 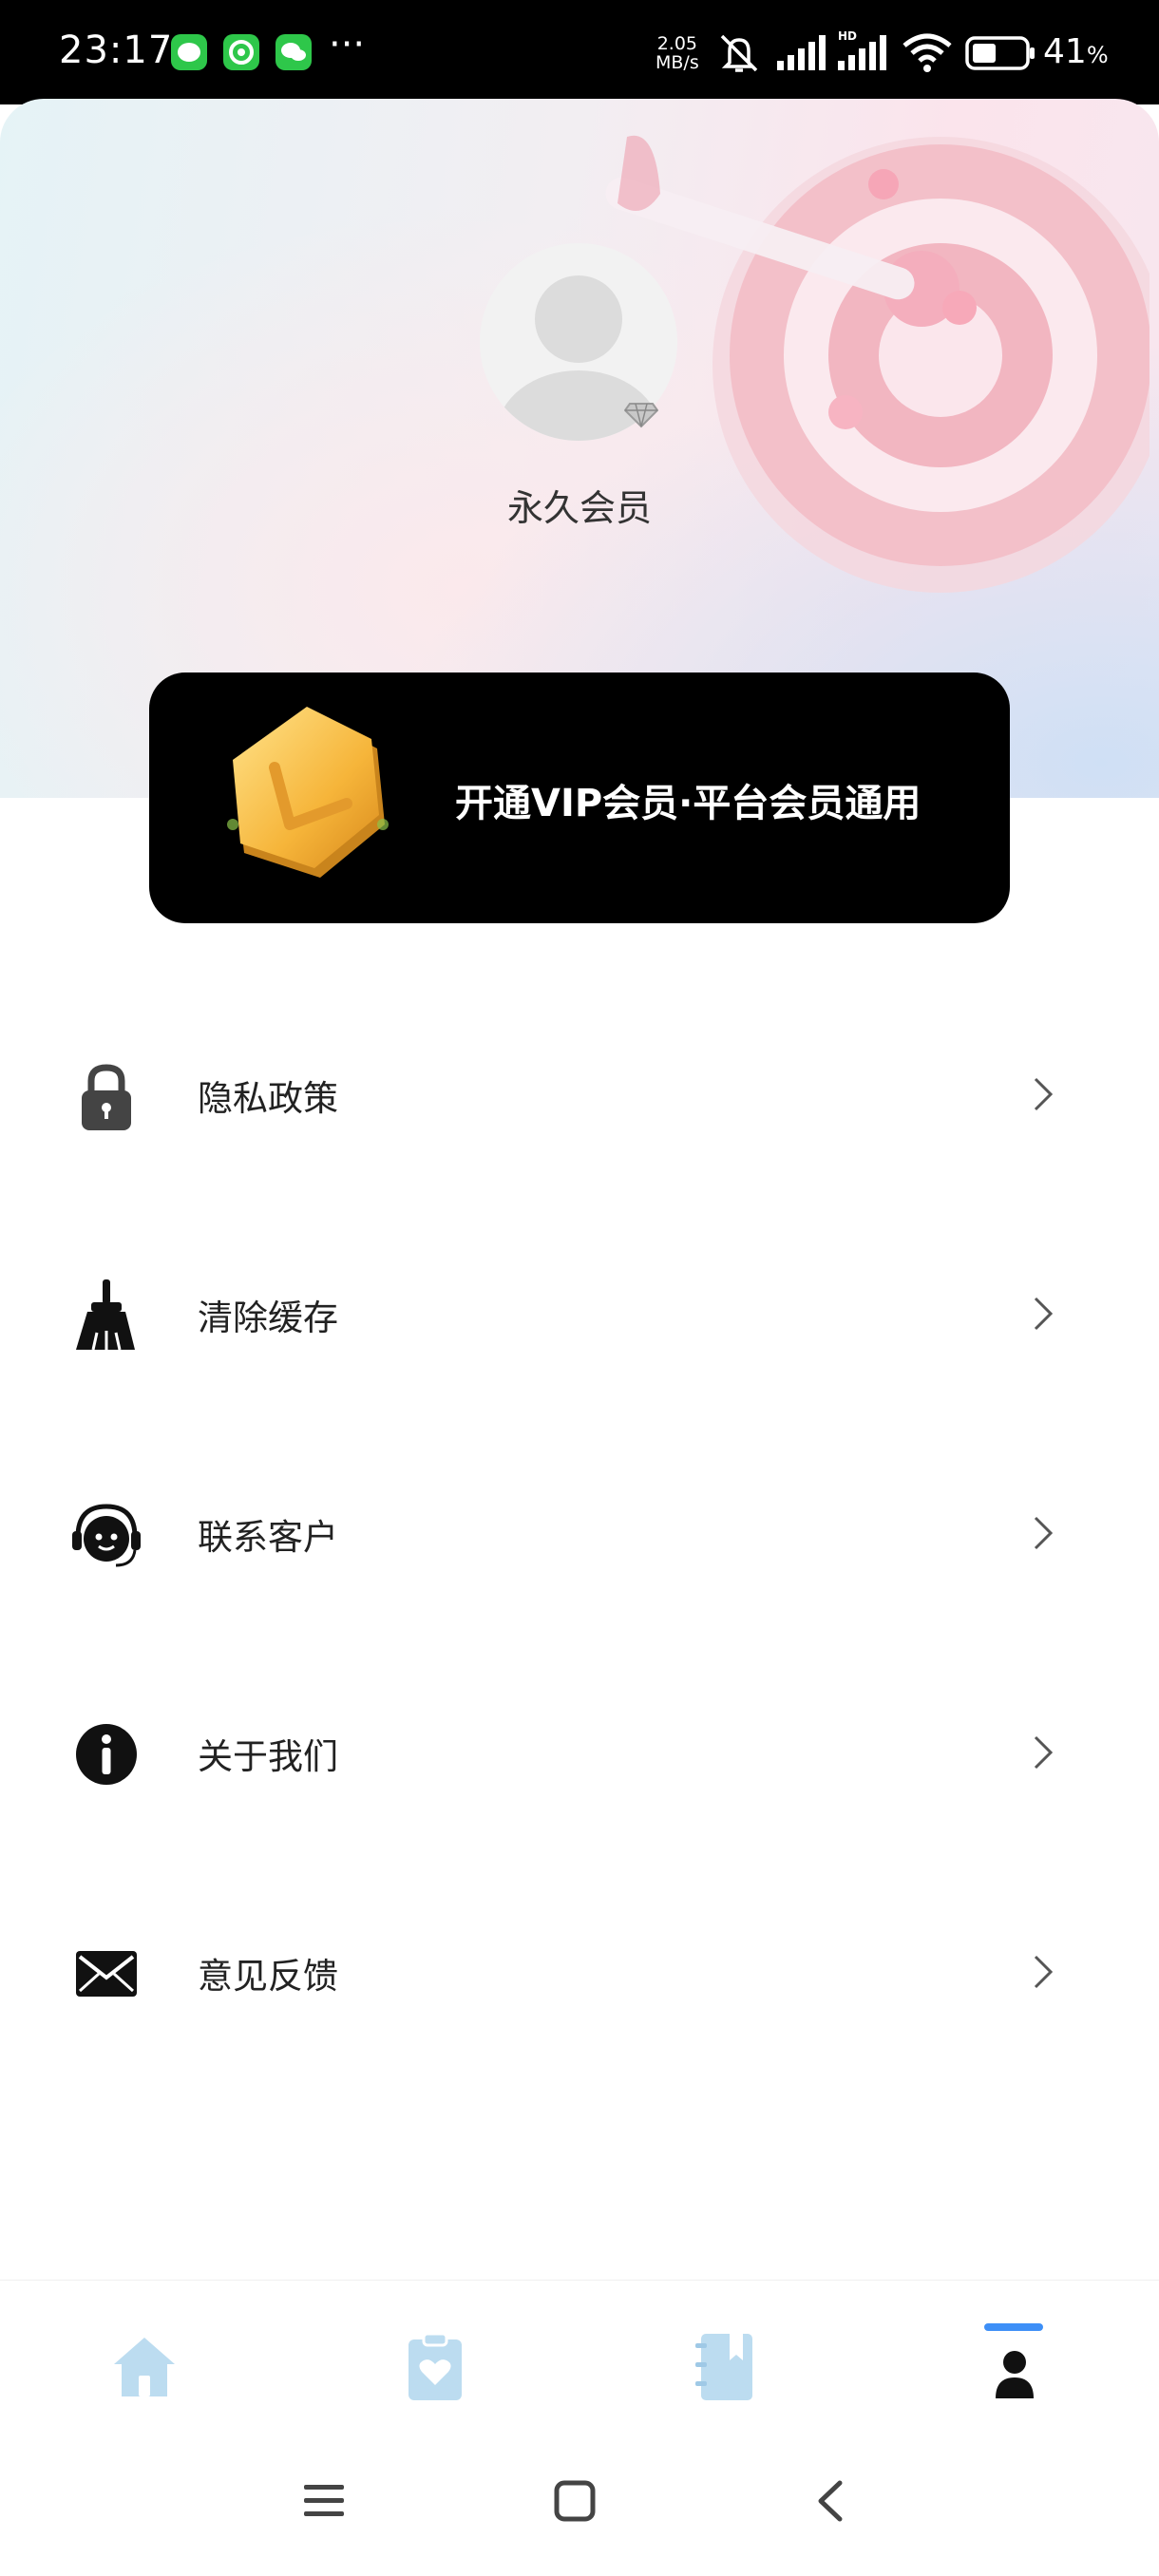 What do you see at coordinates (241, 52) in the screenshot?
I see `browser-app-icon` at bounding box center [241, 52].